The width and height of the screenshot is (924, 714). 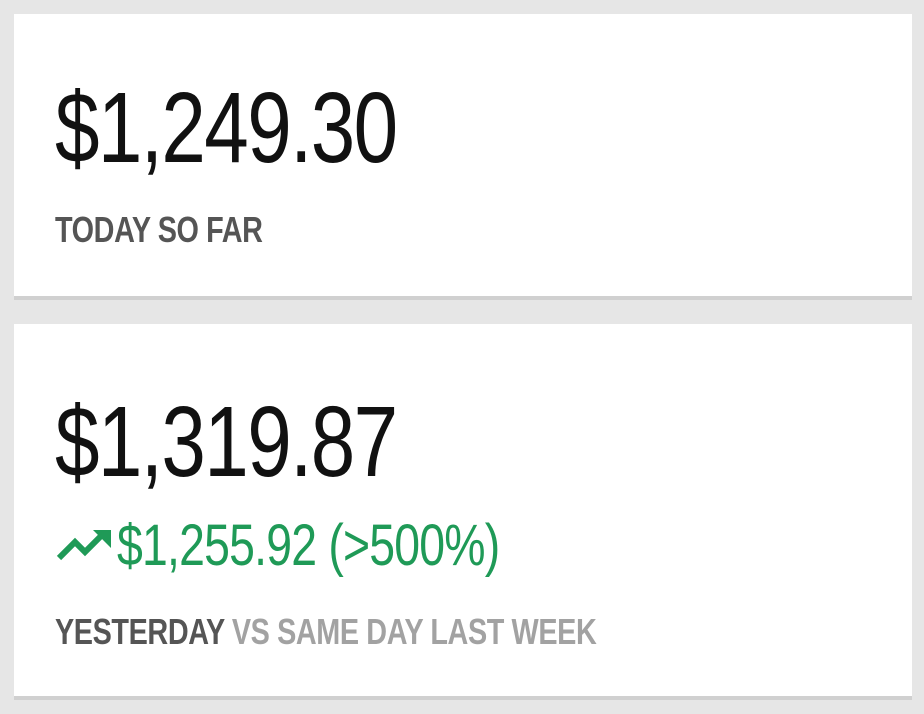 What do you see at coordinates (226, 128) in the screenshot?
I see `today-amount: $1,249.30` at bounding box center [226, 128].